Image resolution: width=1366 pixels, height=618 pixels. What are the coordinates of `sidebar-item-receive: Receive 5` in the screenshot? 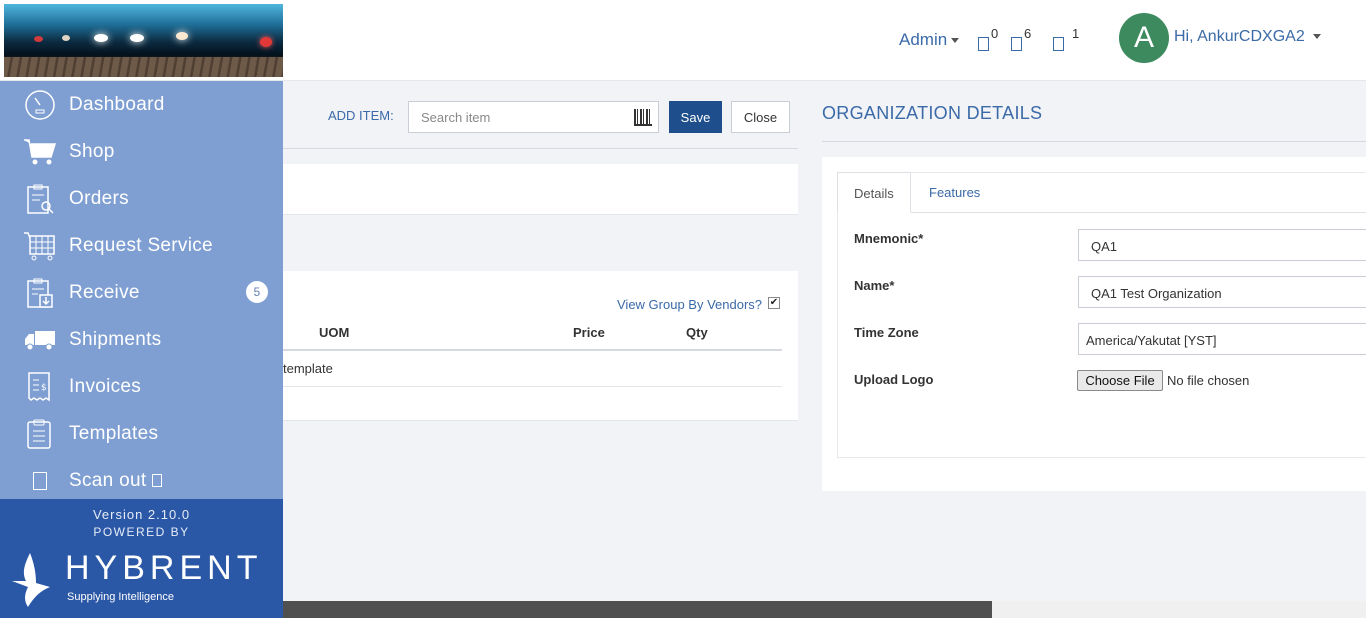 It's located at (141, 292).